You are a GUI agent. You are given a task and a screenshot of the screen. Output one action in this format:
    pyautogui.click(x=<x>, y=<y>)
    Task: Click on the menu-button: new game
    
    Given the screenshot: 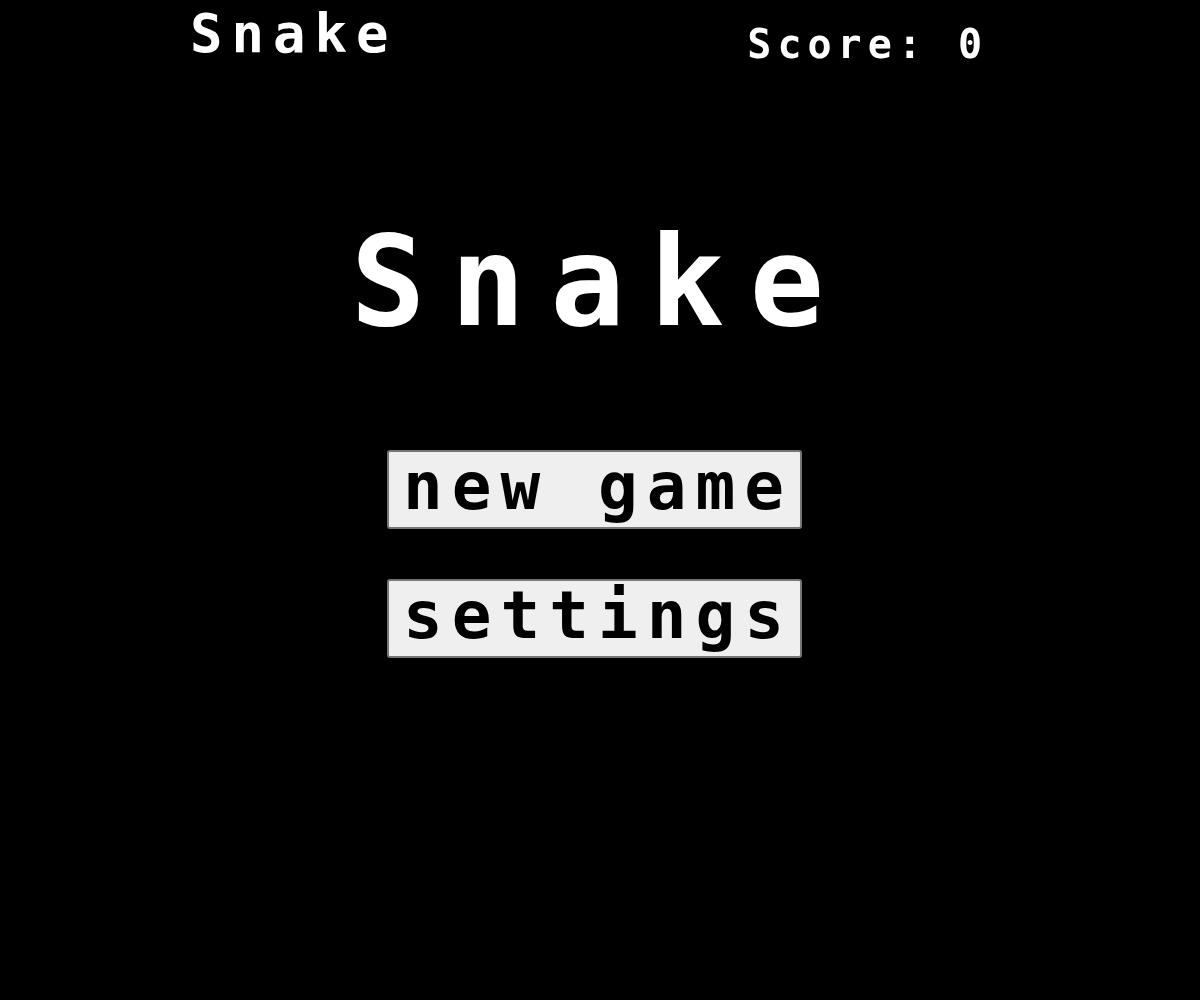 What is the action you would take?
    pyautogui.click(x=594, y=489)
    